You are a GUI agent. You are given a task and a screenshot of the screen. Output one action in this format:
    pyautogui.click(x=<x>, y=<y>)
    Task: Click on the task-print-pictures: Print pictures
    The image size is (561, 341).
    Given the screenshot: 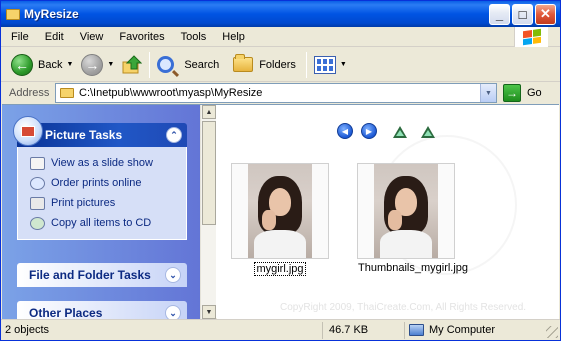 What is the action you would take?
    pyautogui.click(x=104, y=203)
    